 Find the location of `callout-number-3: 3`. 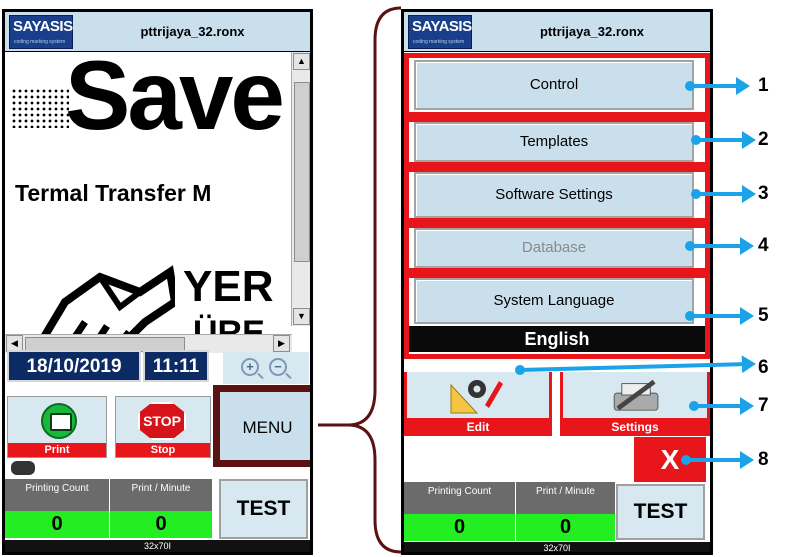

callout-number-3: 3 is located at coordinates (763, 193).